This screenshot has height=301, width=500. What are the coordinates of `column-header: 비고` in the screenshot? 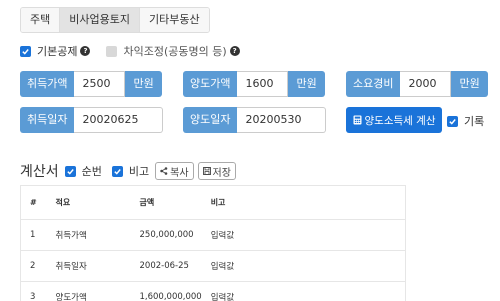 It's located at (303, 202).